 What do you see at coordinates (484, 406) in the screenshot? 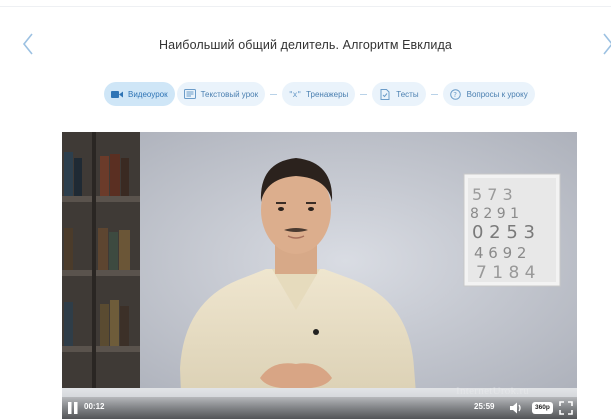
I see `total-time: 25:59` at bounding box center [484, 406].